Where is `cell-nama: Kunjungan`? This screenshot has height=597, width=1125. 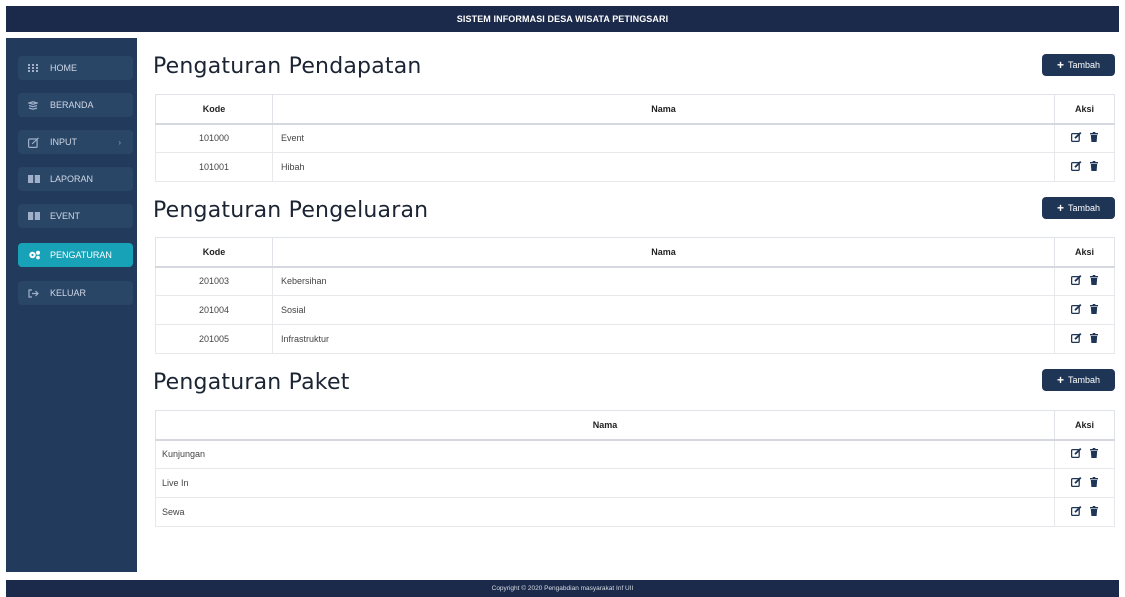
cell-nama: Kunjungan is located at coordinates (605, 454).